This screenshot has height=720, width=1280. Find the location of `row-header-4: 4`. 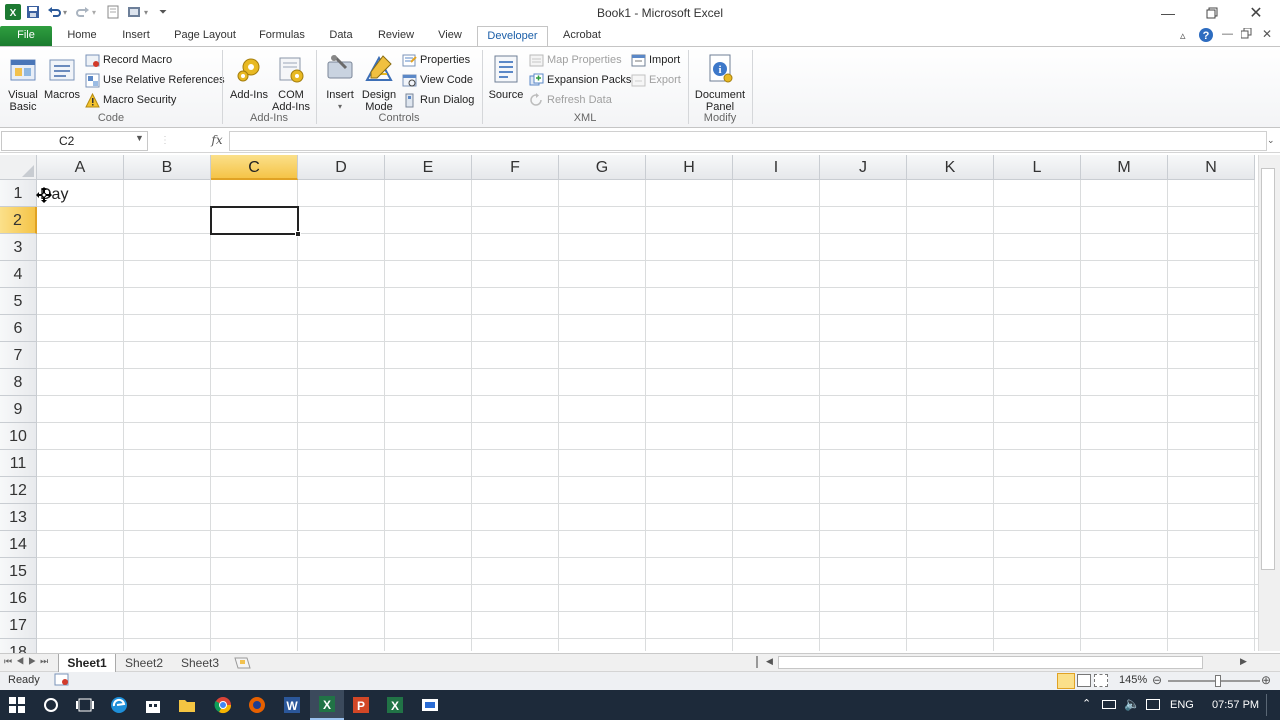

row-header-4: 4 is located at coordinates (18, 274).